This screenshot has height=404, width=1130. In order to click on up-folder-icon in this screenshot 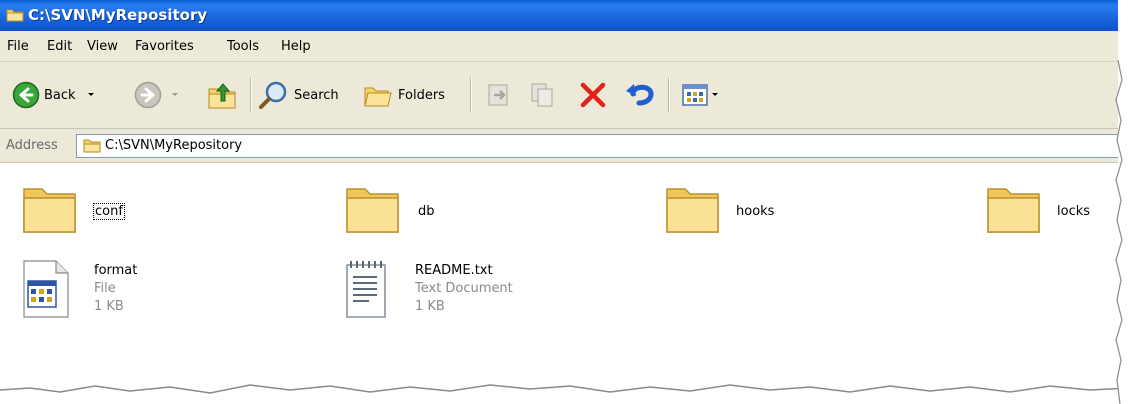, I will do `click(222, 96)`.